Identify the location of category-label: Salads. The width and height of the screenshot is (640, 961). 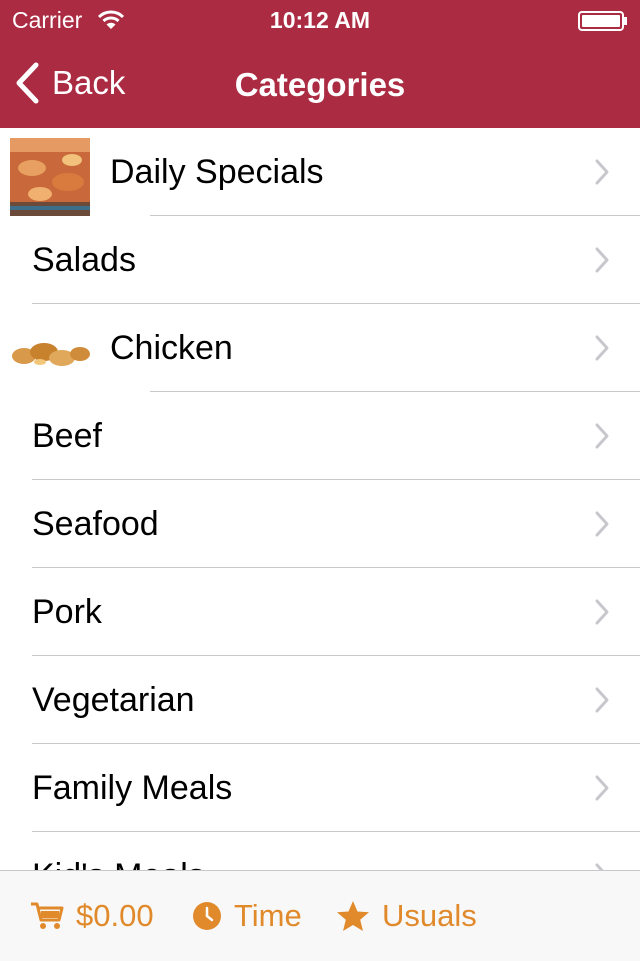
(84, 260).